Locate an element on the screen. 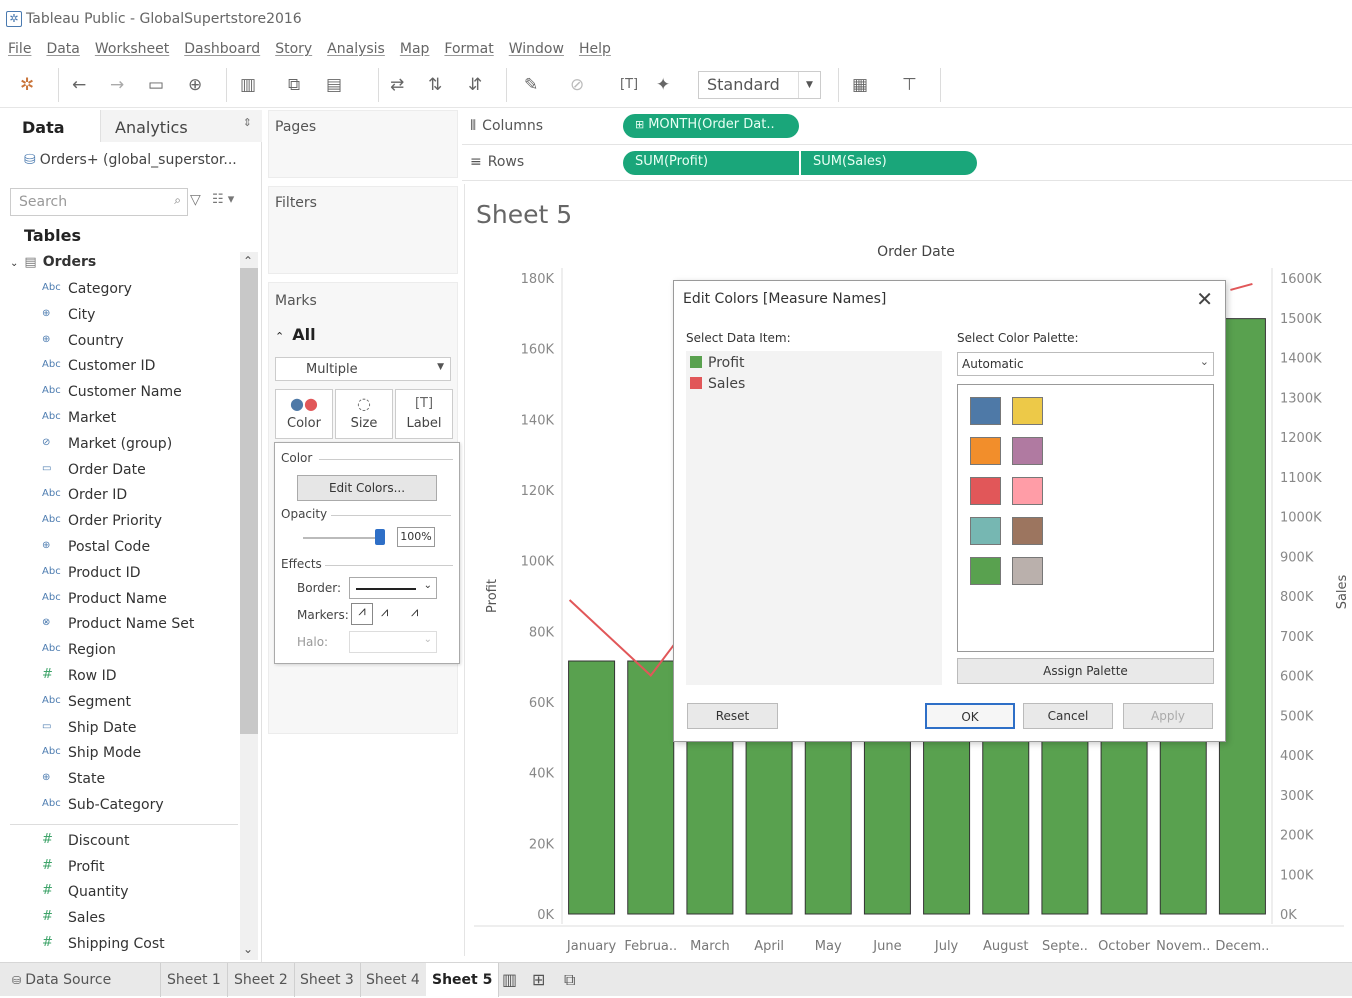  menu-item-data: Data is located at coordinates (62, 49).